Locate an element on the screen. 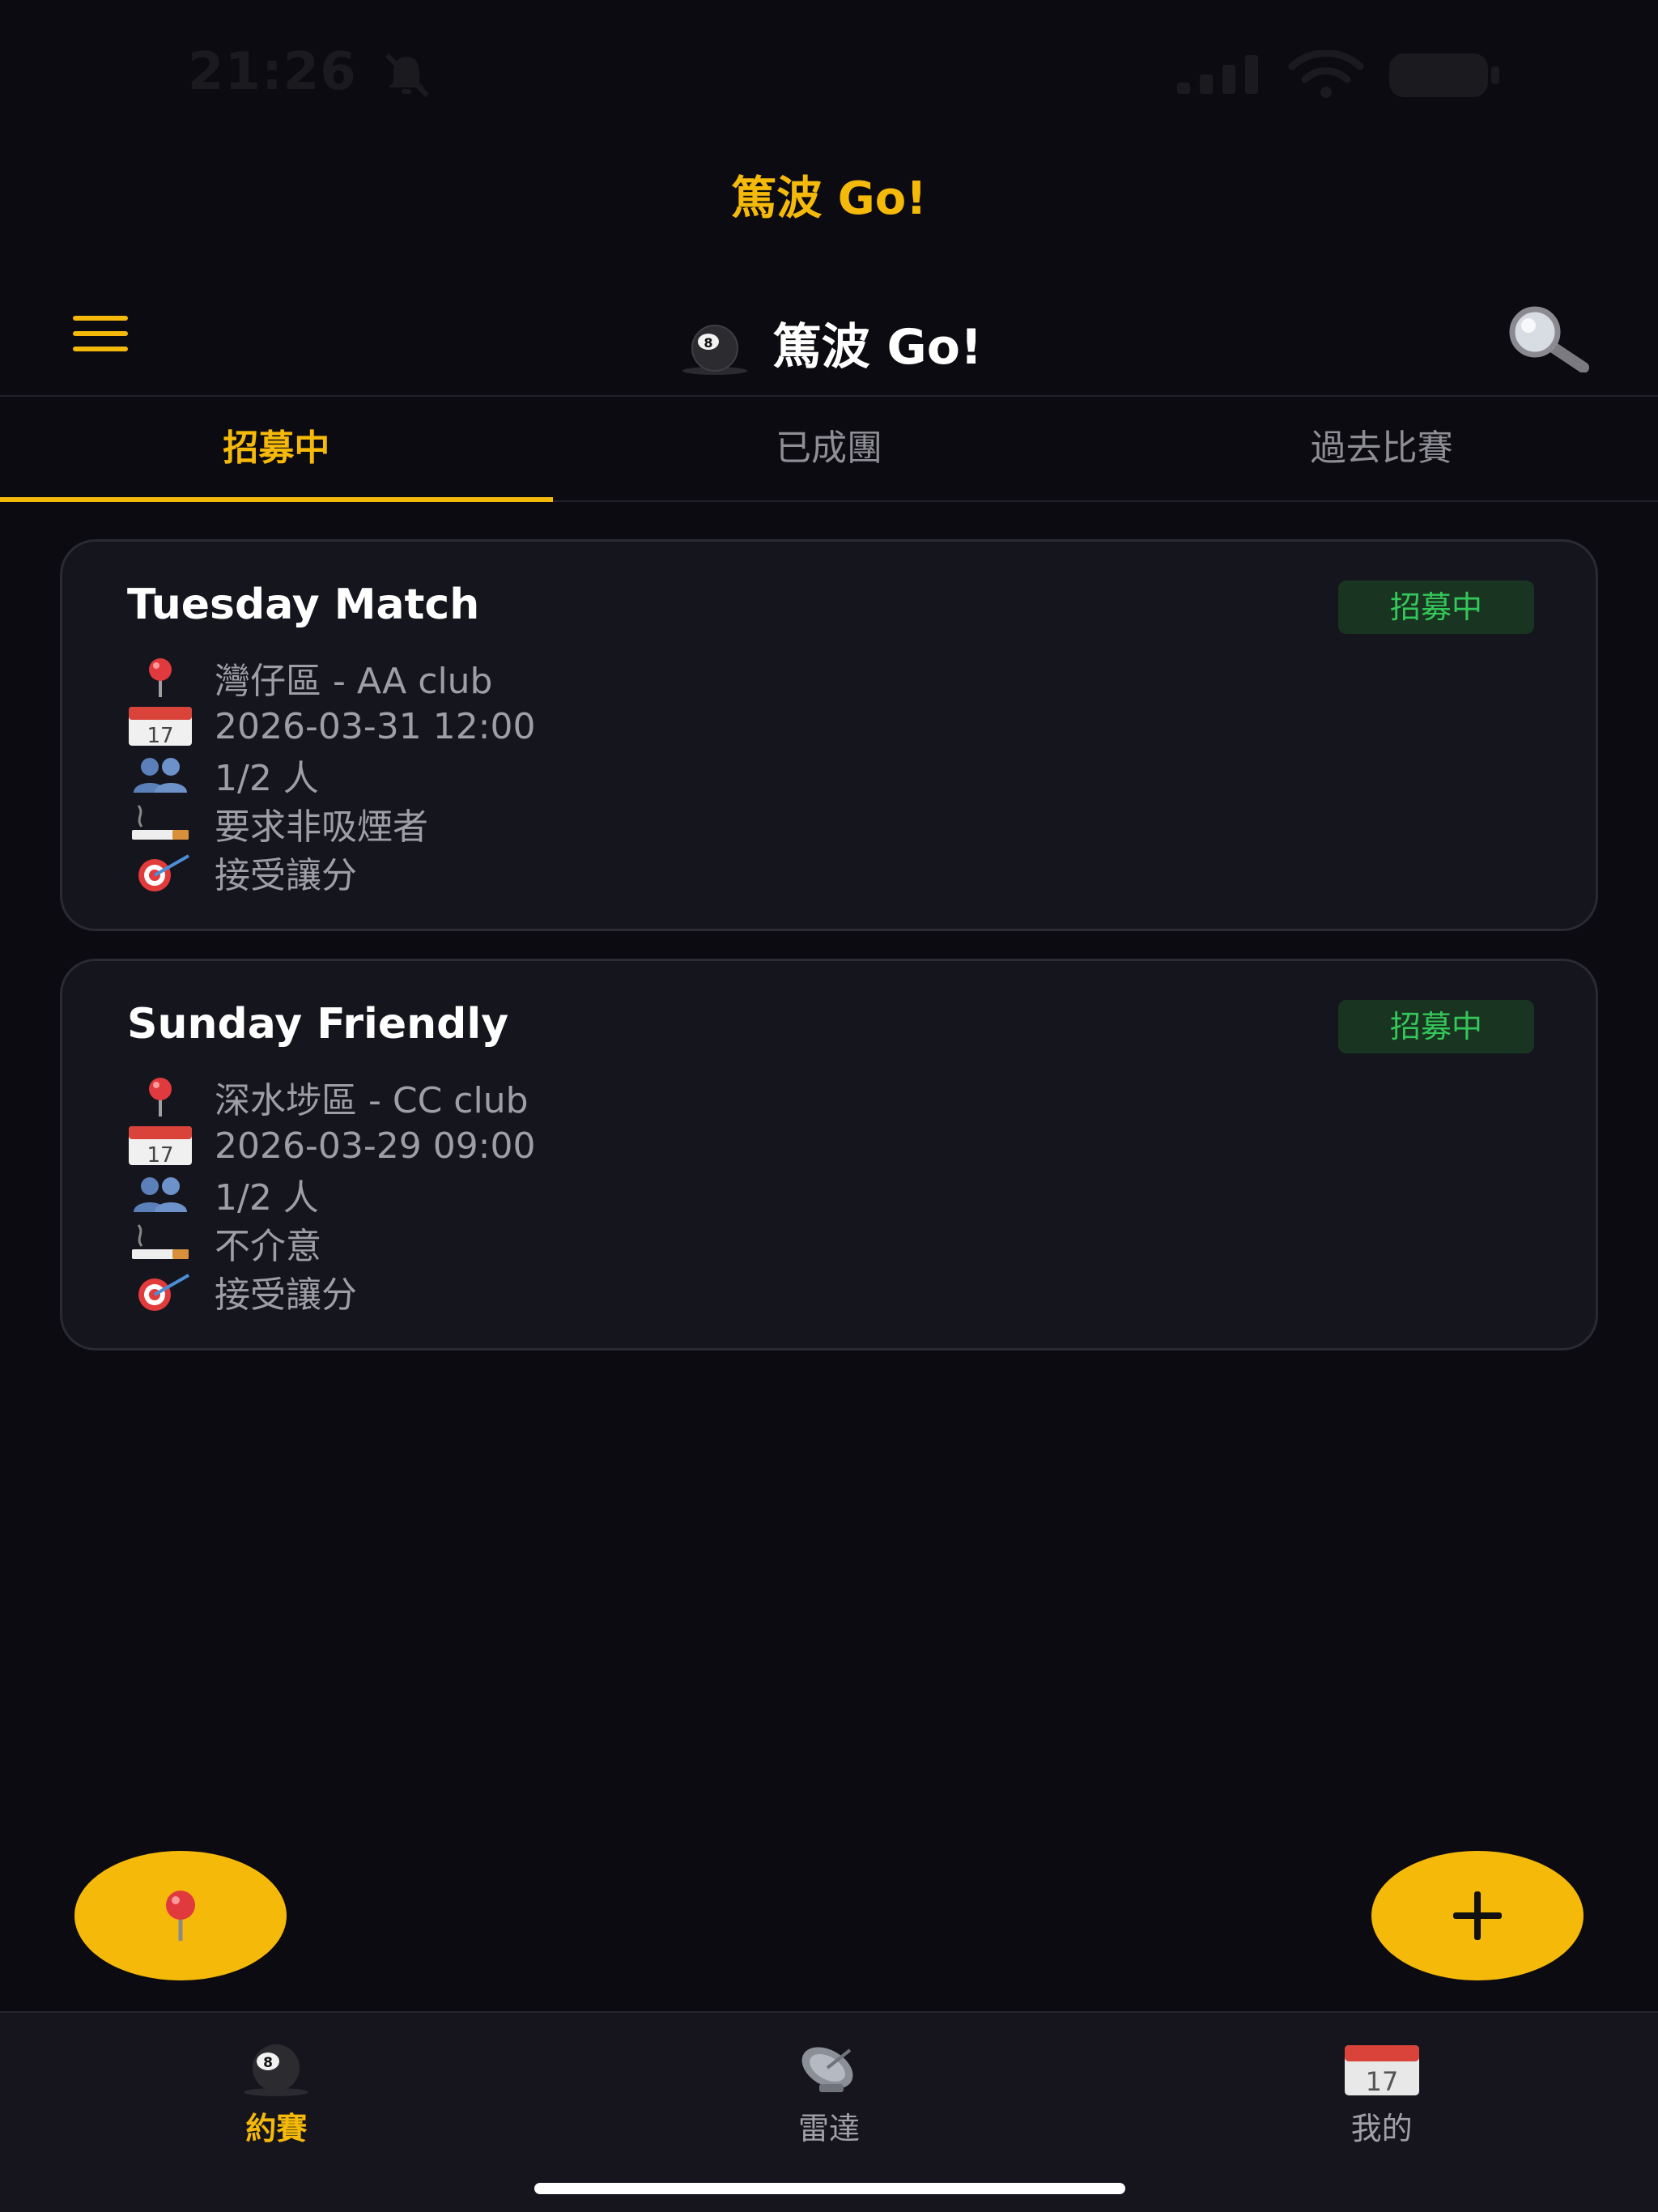  match-smoking-row: 要求非吸煙者 is located at coordinates (331, 824).